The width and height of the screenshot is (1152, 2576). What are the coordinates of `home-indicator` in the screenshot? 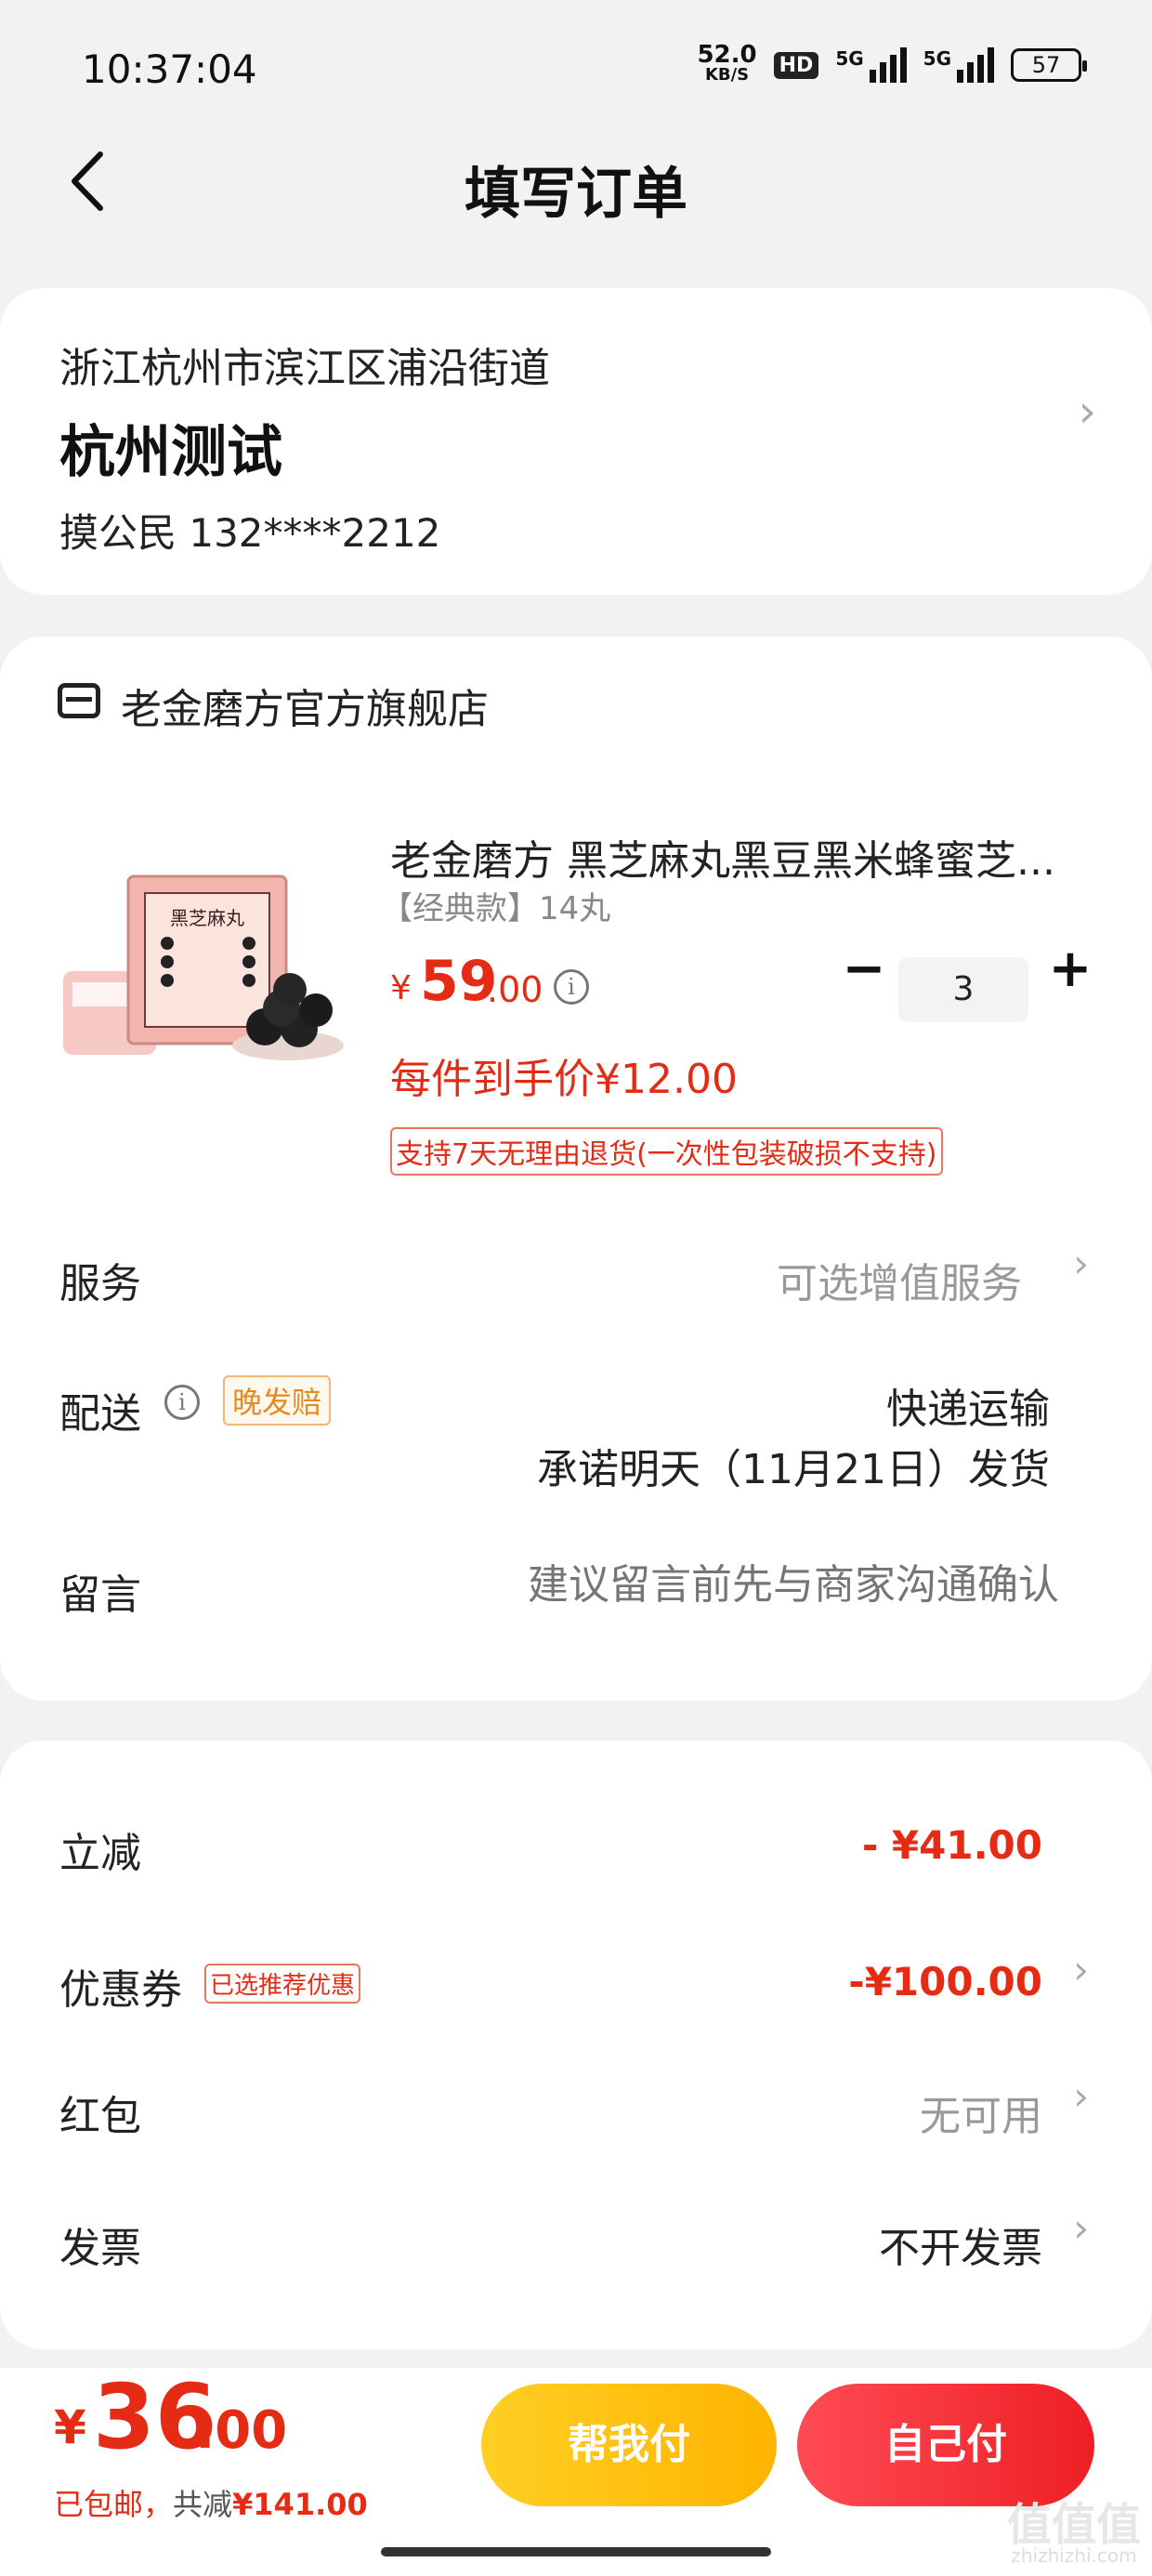 It's located at (576, 2551).